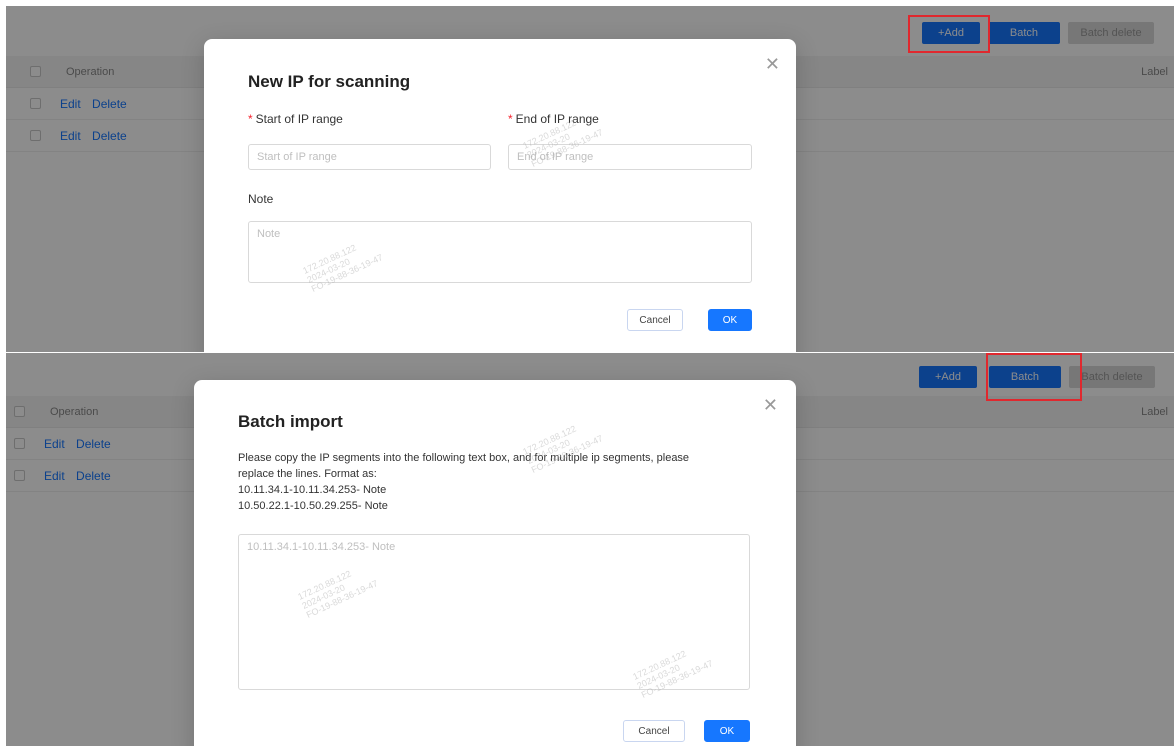 This screenshot has height=746, width=1174. I want to click on note-textarea, so click(500, 252).